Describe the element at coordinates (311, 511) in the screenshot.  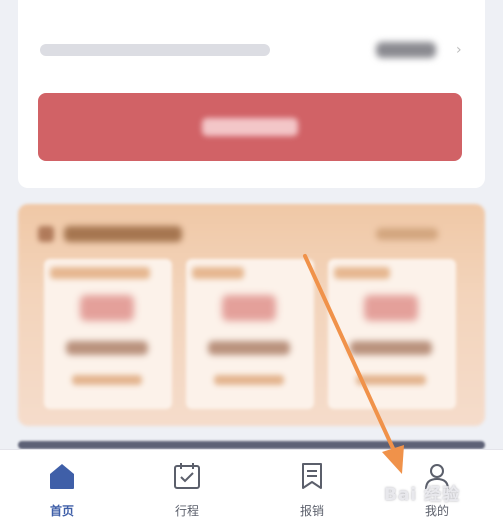
I see `tab-expense-label: 报销` at that location.